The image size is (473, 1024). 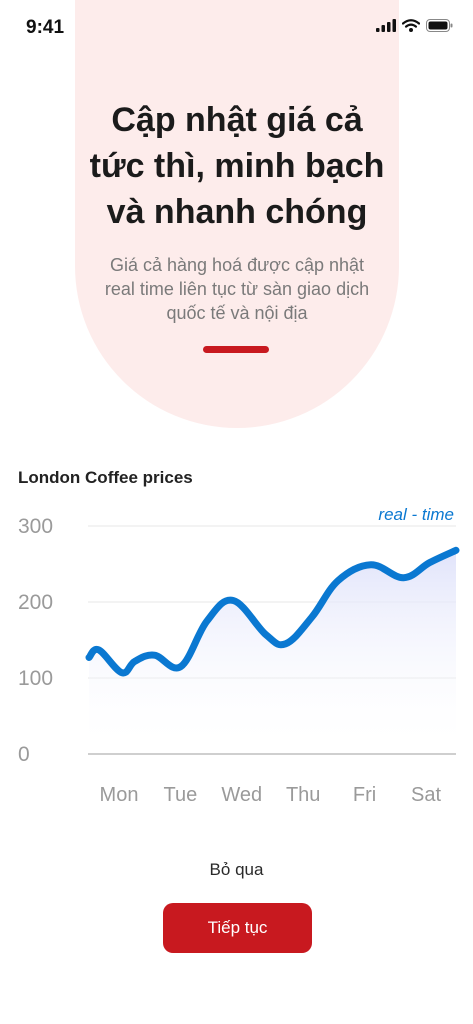 I want to click on y-tick-label: 100, so click(x=35, y=678).